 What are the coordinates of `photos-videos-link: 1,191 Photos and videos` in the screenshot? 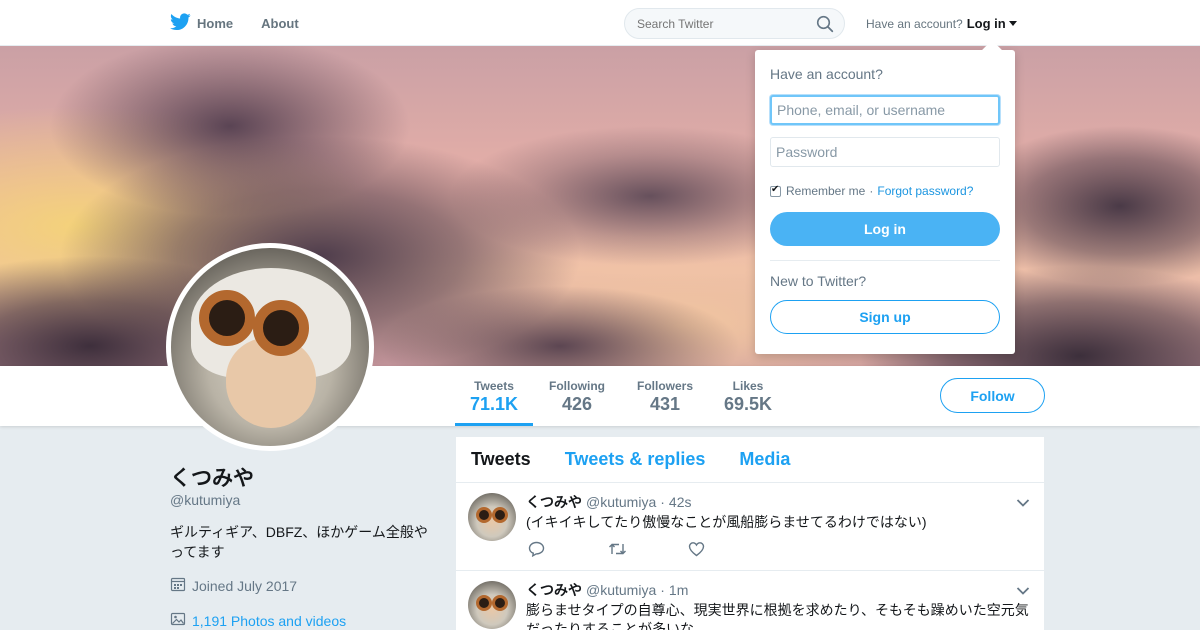 It's located at (258, 620).